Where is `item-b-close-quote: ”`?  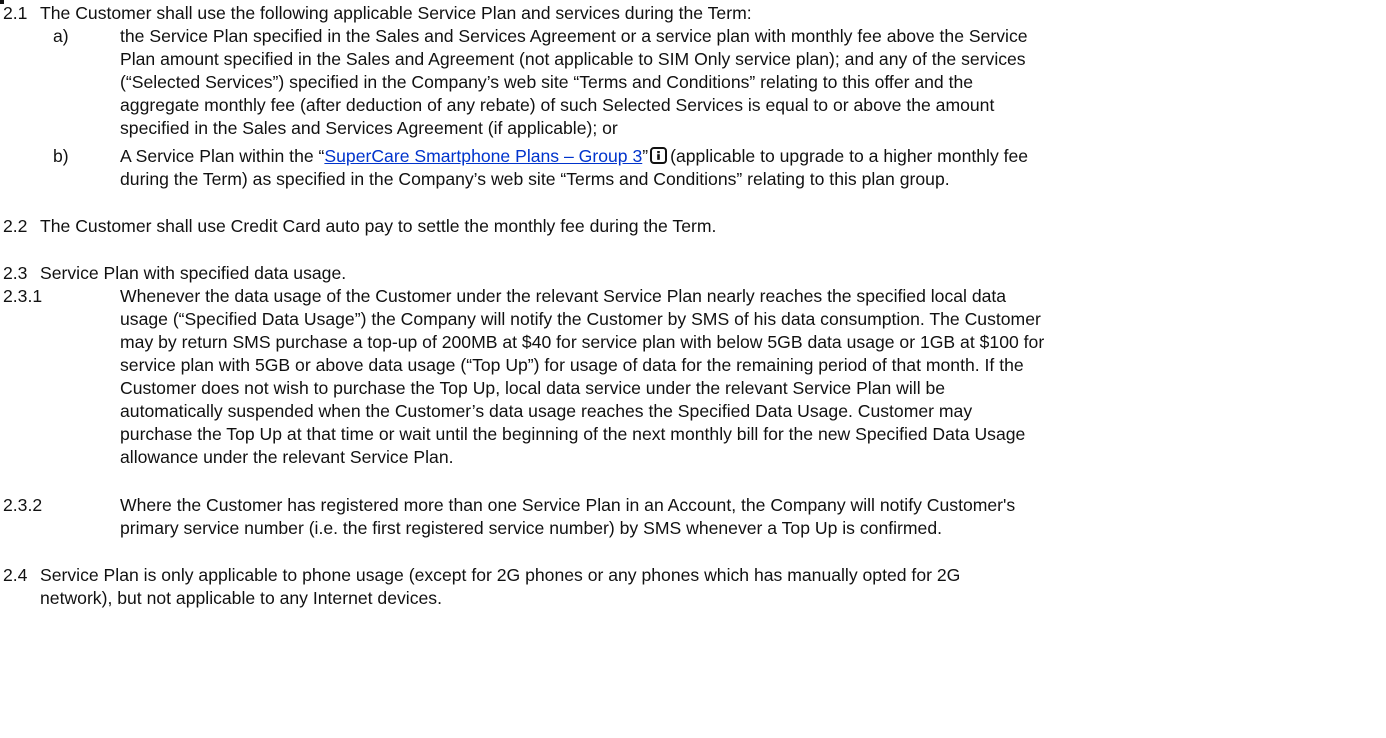
item-b-close-quote: ” is located at coordinates (645, 156).